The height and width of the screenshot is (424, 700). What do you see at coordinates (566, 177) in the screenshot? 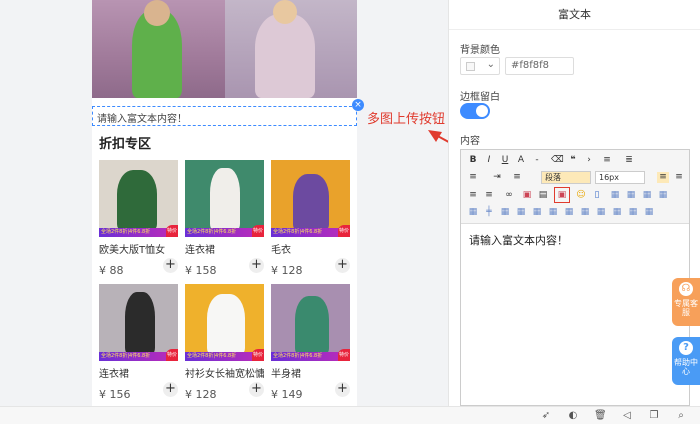
I see `paragraph-select: 段落` at bounding box center [566, 177].